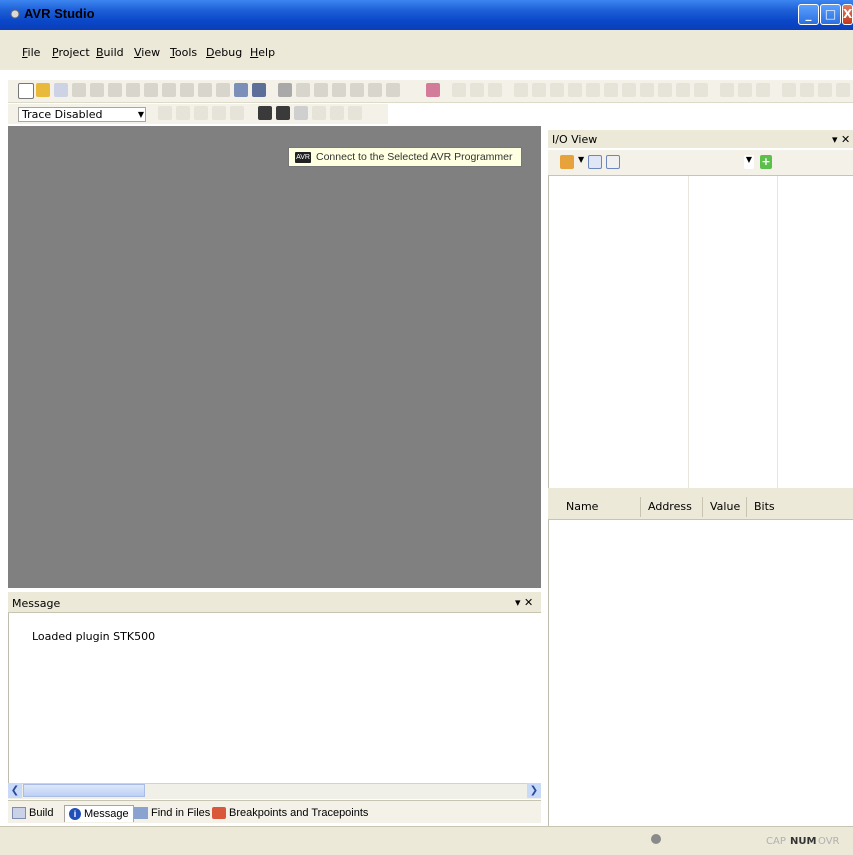  What do you see at coordinates (613, 162) in the screenshot?
I see `list-view-icon` at bounding box center [613, 162].